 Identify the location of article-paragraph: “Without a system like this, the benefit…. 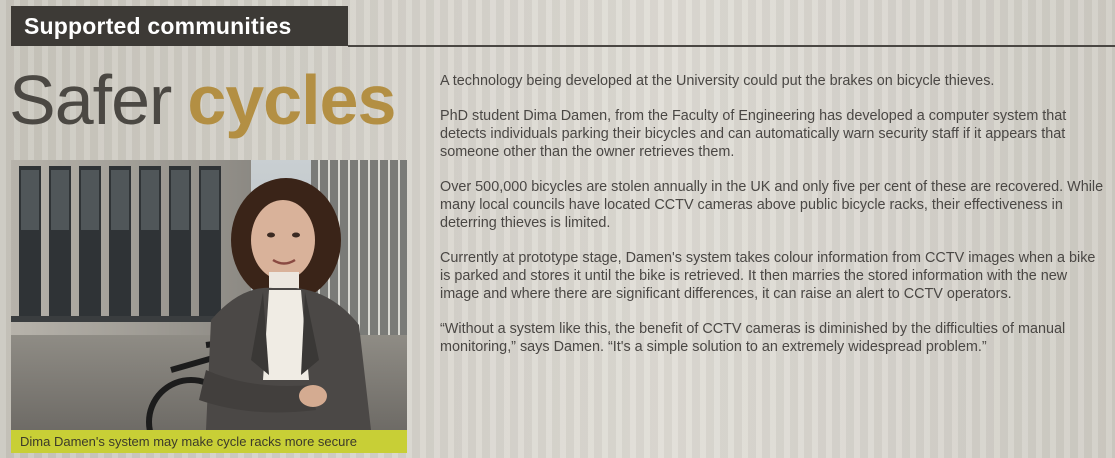
(753, 338).